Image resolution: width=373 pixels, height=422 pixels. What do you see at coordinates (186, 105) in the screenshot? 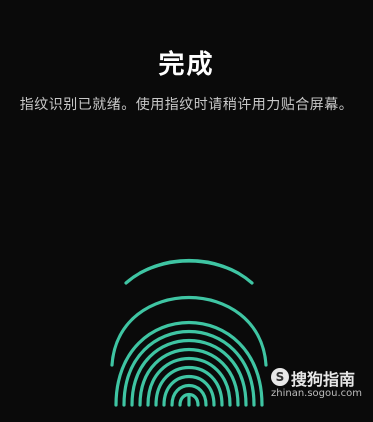
I see `status-subtitle: 指纹识别已就绪。使用指纹时请稍许用力贴合屏幕。` at bounding box center [186, 105].